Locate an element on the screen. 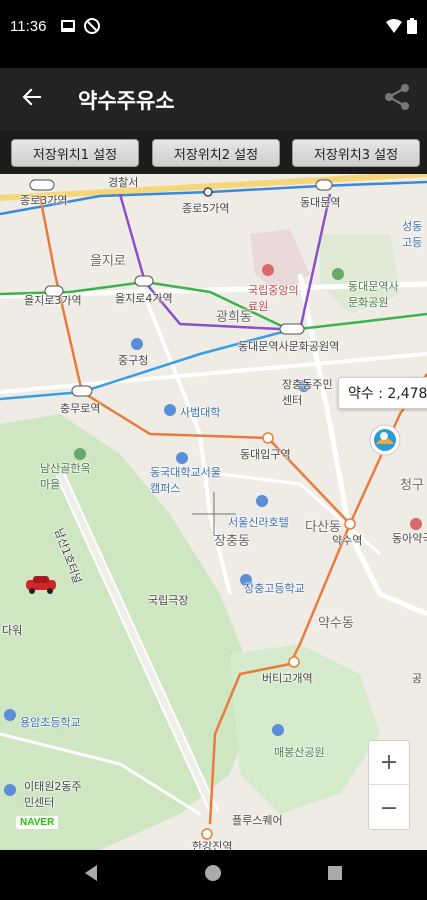  map-label: 성동 is located at coordinates (412, 226).